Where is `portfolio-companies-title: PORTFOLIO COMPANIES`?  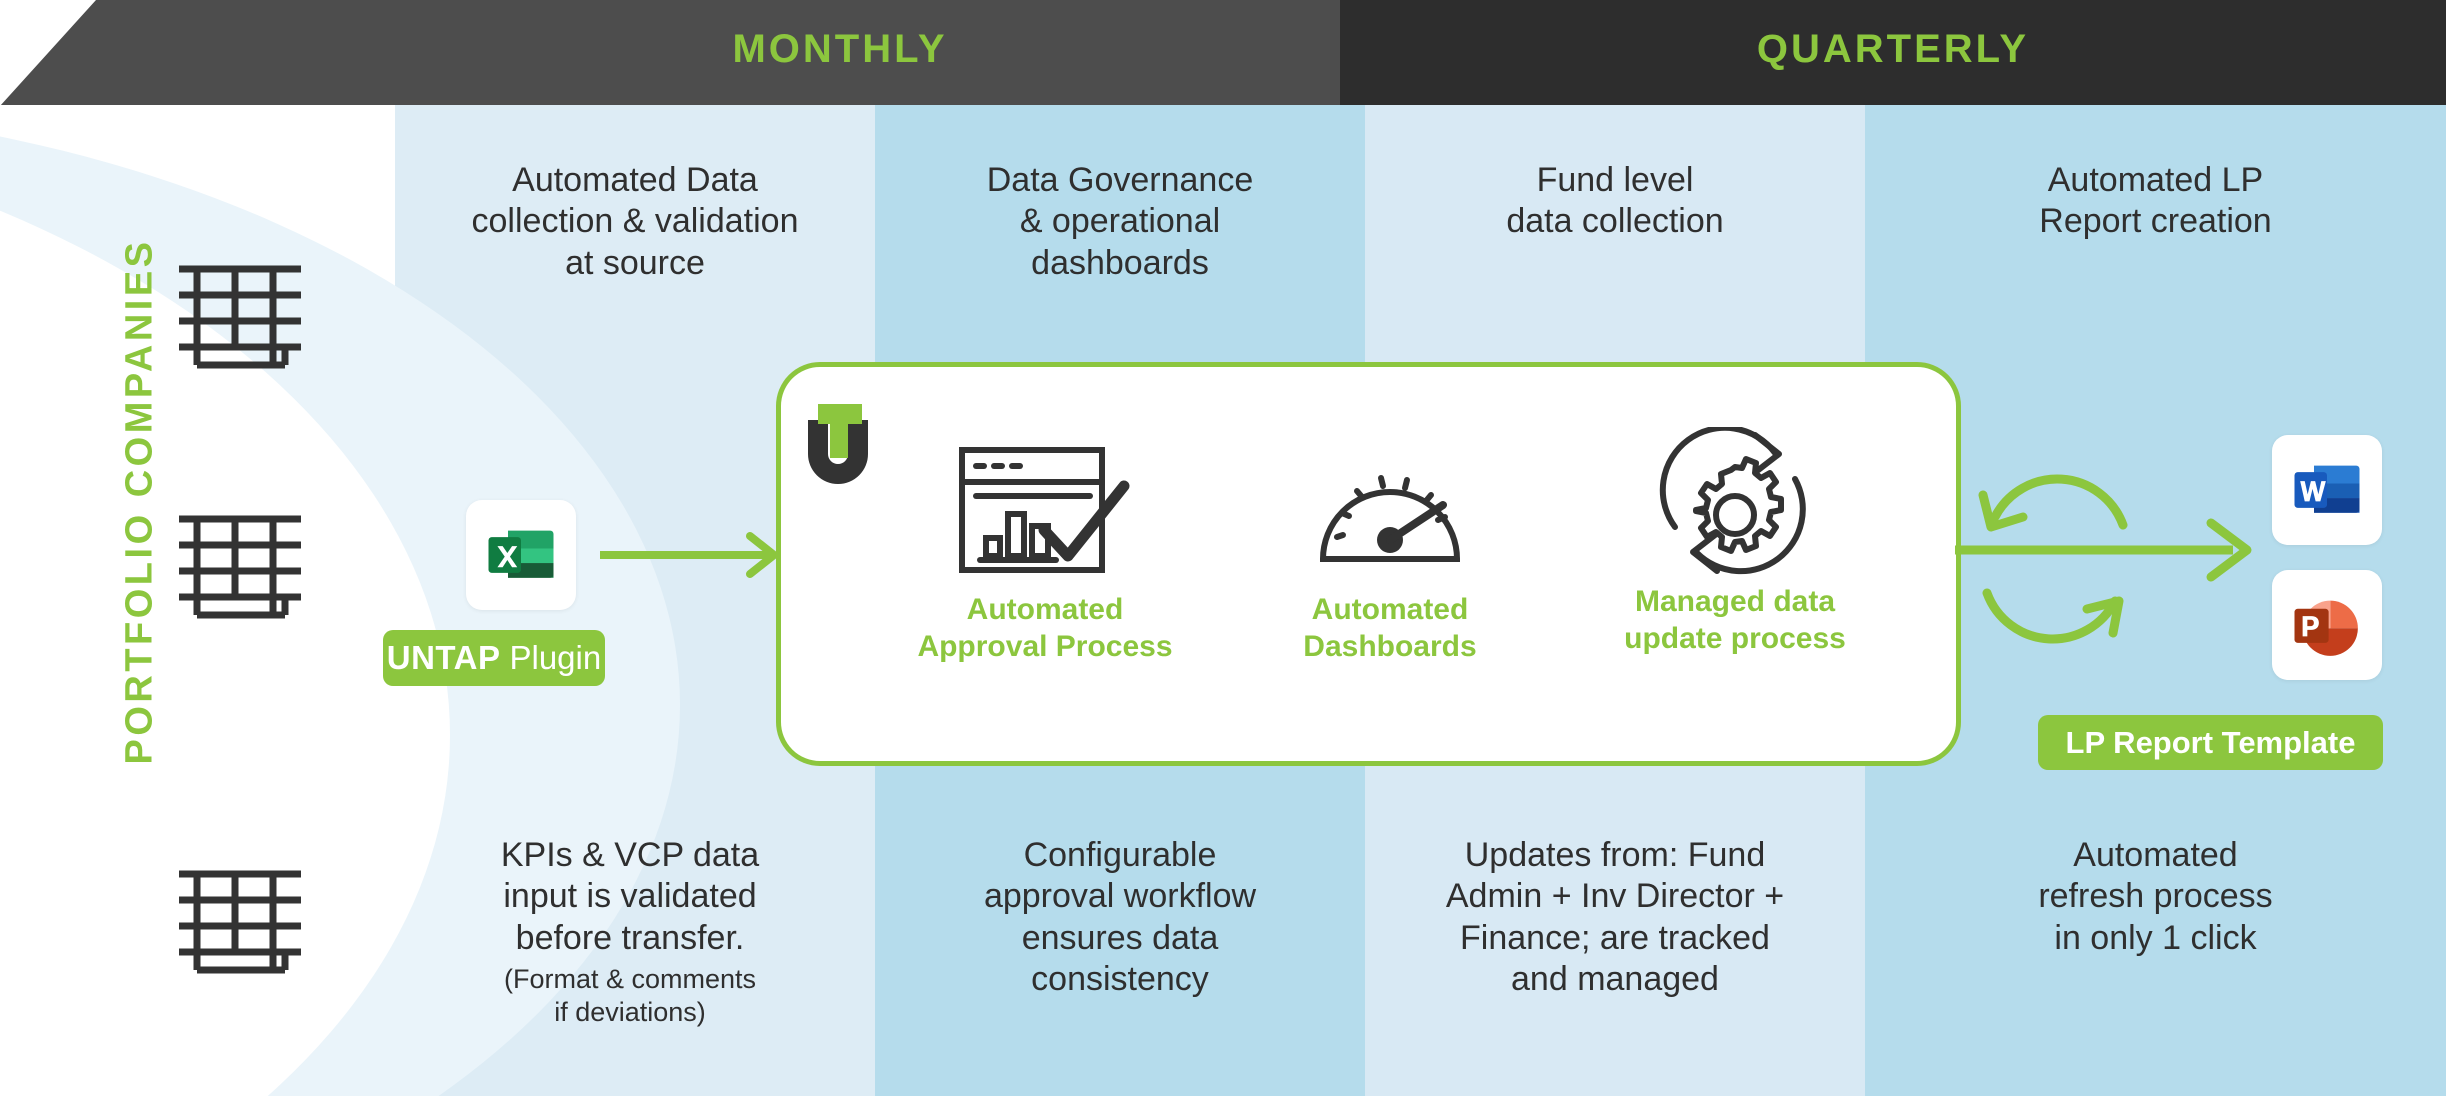
portfolio-companies-title: PORTFOLIO COMPANIES is located at coordinates (139, 501).